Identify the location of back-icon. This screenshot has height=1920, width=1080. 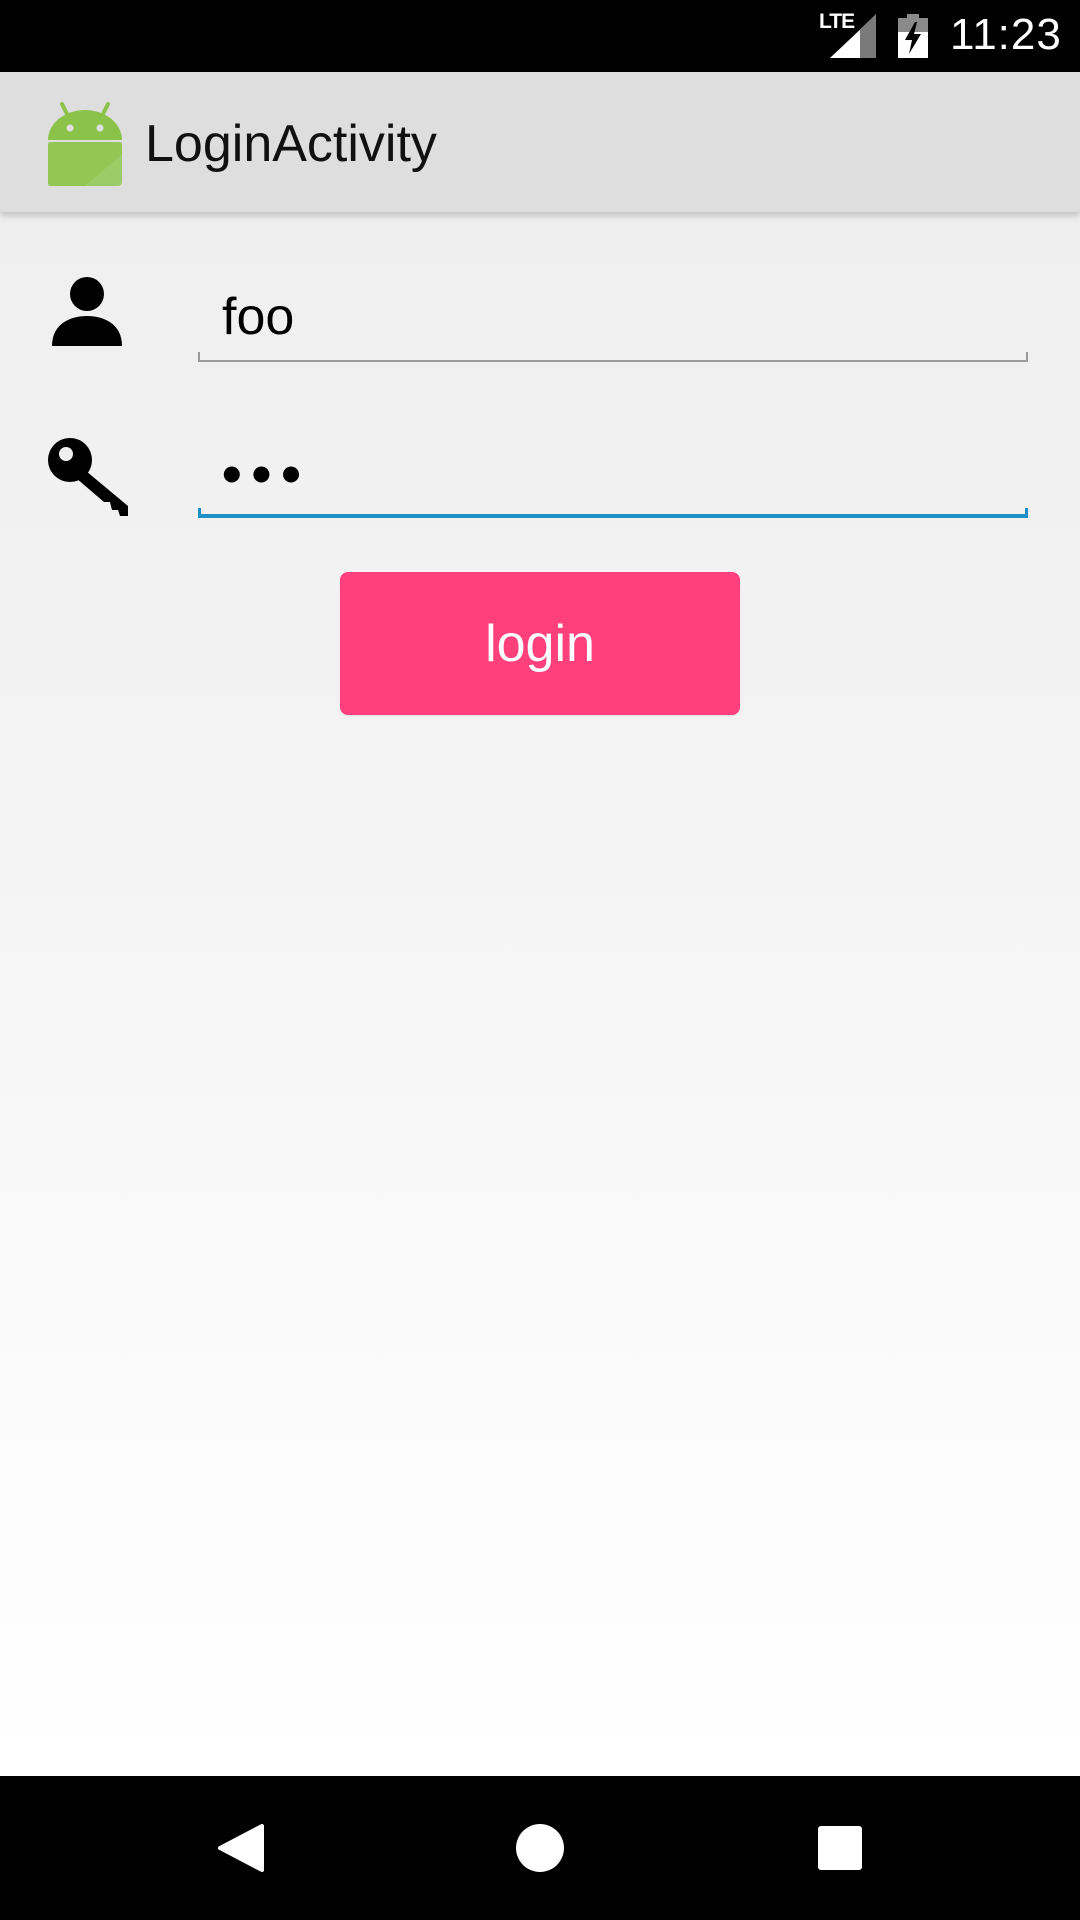
(240, 1848).